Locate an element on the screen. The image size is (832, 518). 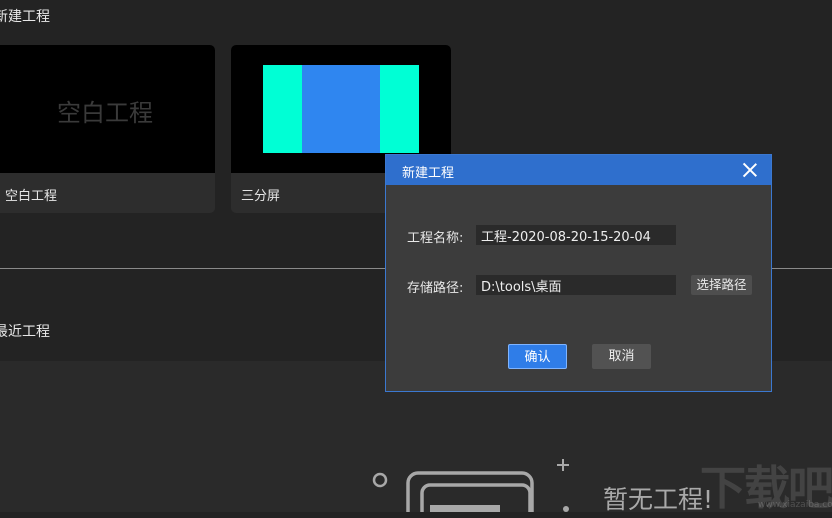
blank-template-preview: 空白工程 is located at coordinates (107, 109).